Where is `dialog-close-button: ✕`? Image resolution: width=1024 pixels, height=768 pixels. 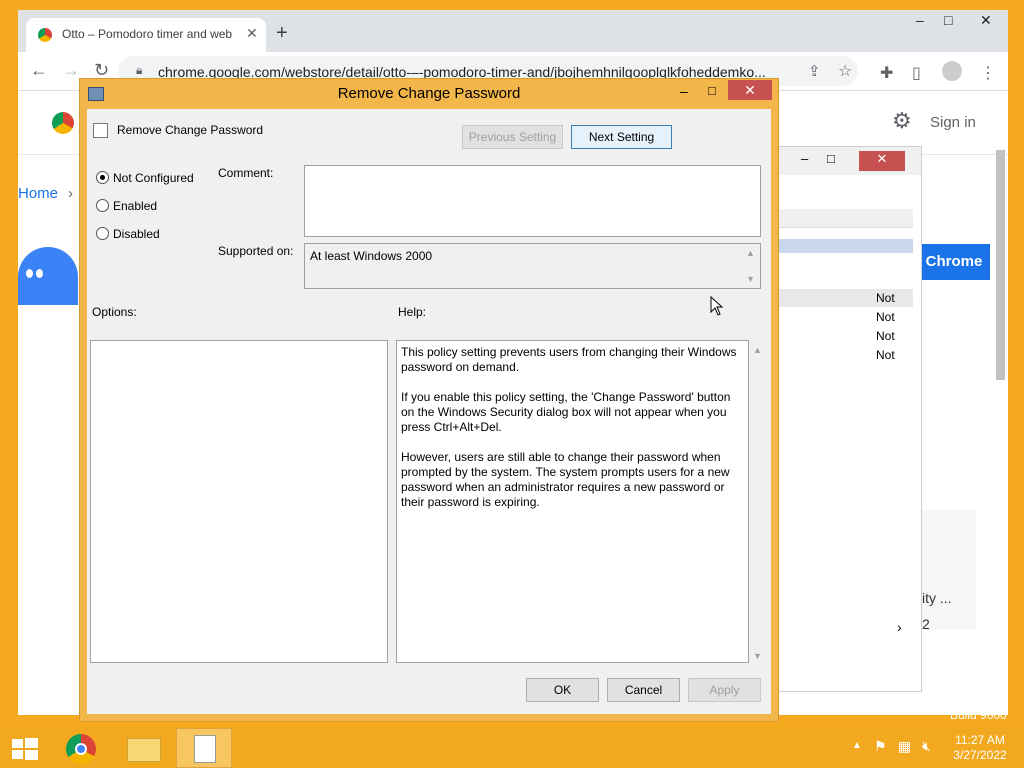 dialog-close-button: ✕ is located at coordinates (750, 90).